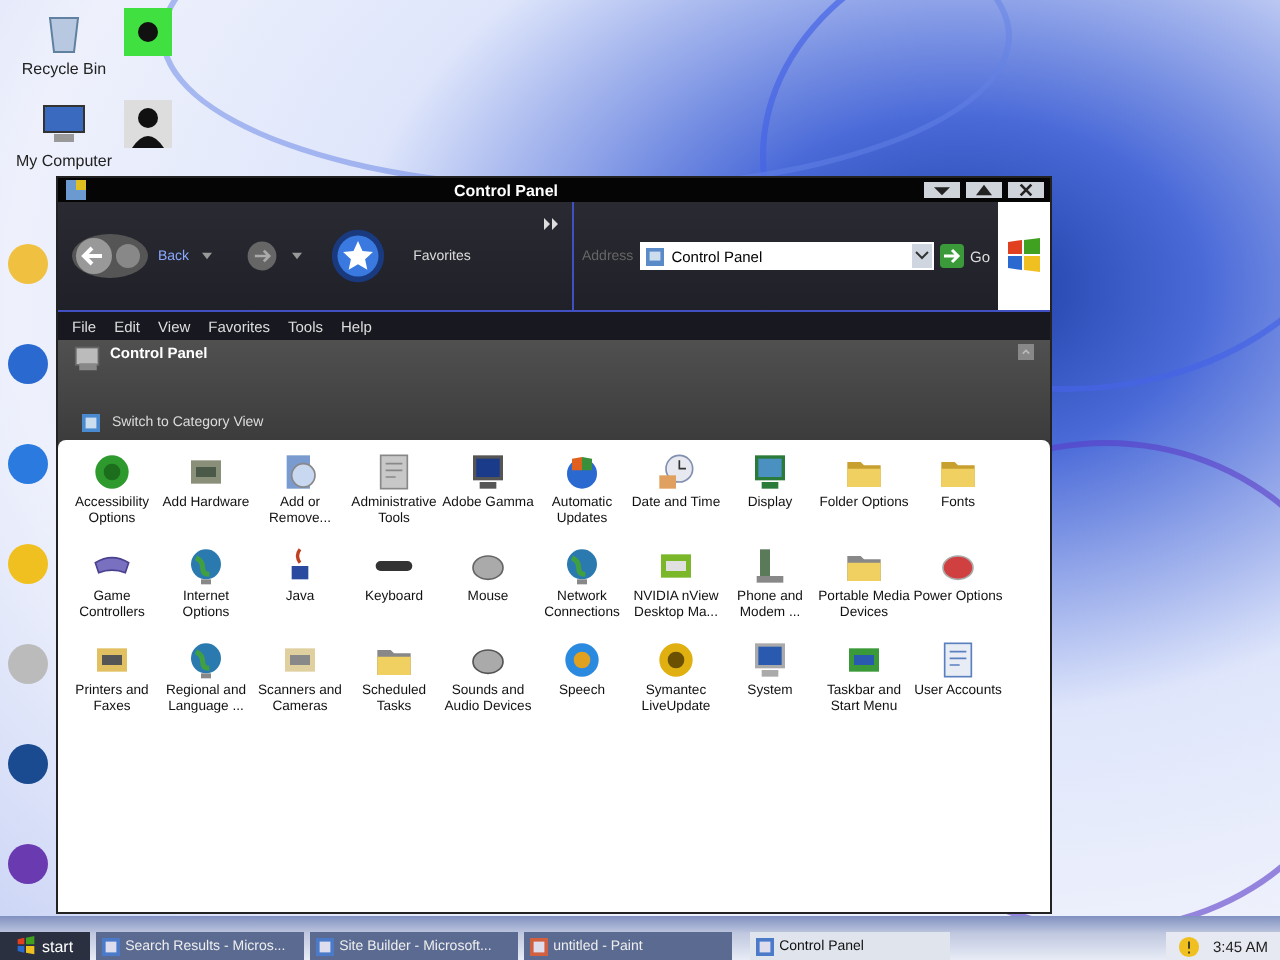  I want to click on clock-icon, so click(676, 472).